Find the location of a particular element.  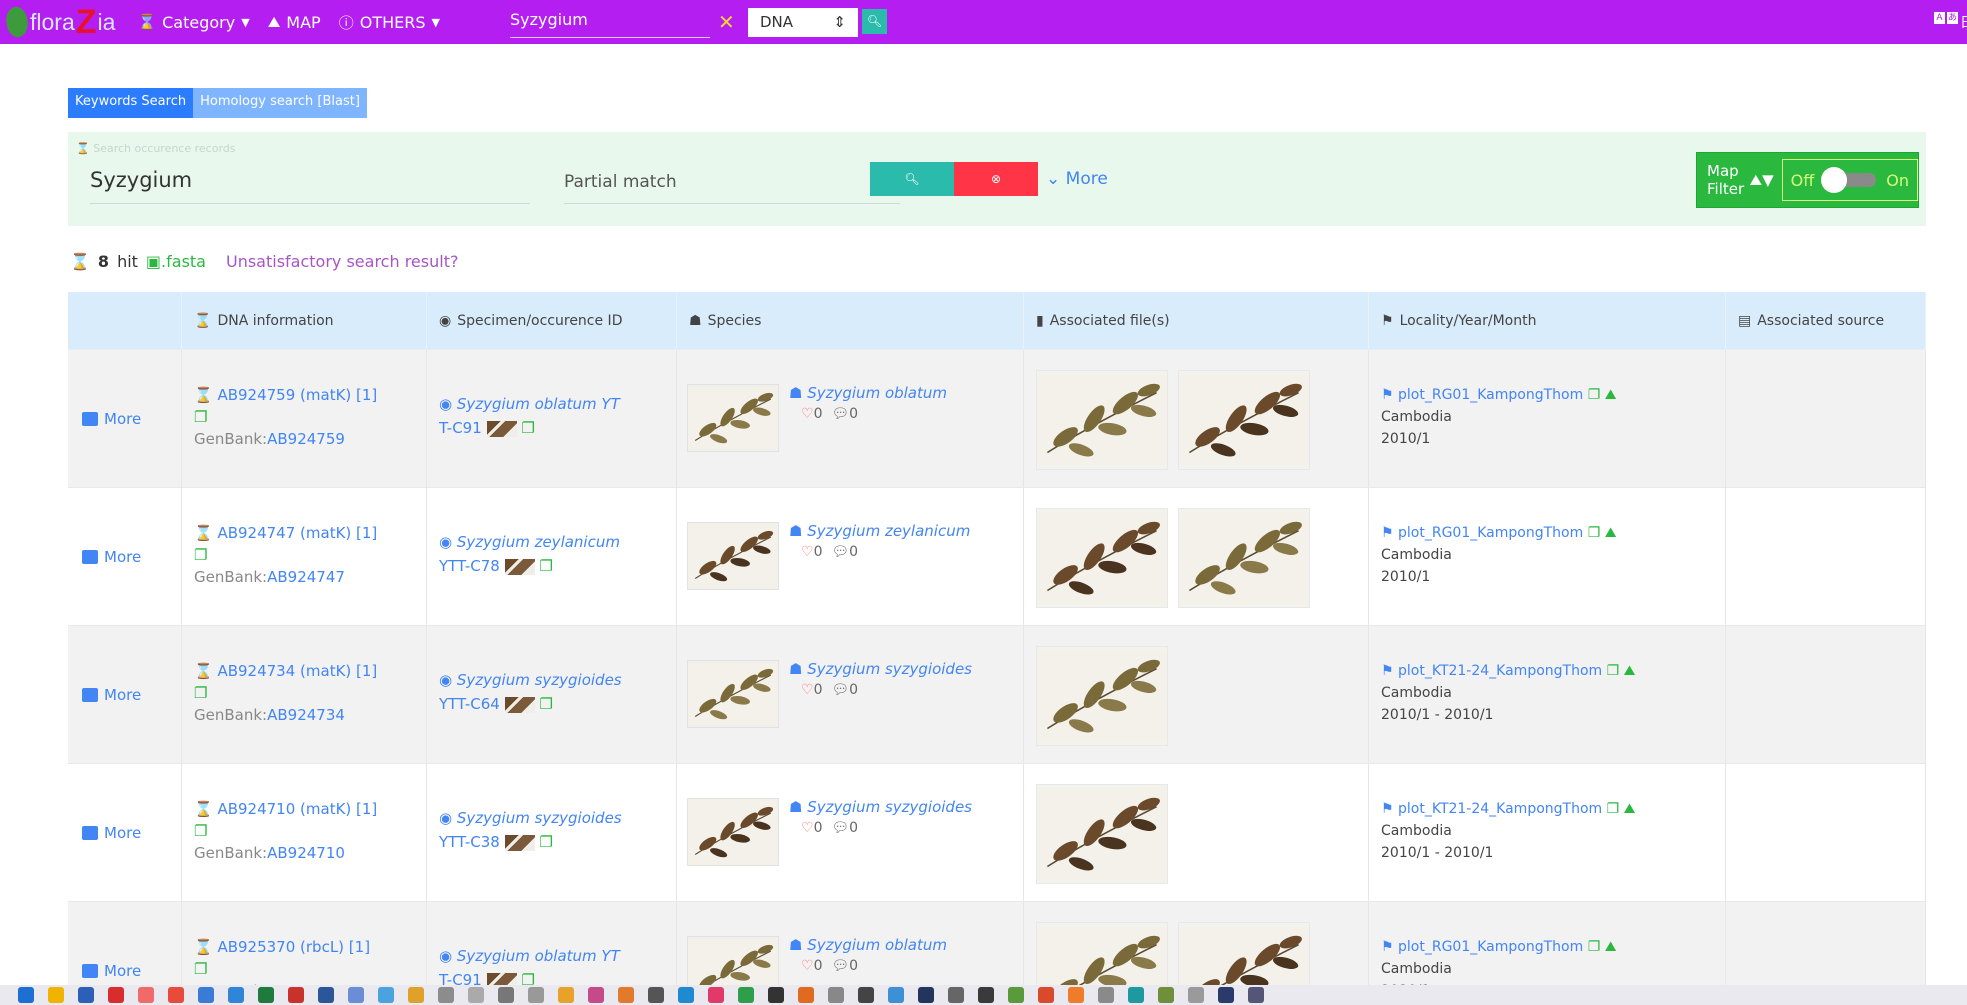

windows-start-icon is located at coordinates (26, 995).